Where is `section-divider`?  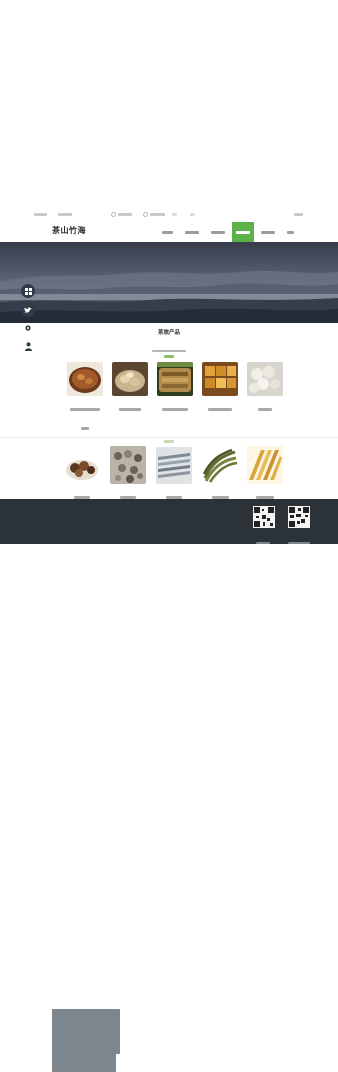
section-divider is located at coordinates (169, 437).